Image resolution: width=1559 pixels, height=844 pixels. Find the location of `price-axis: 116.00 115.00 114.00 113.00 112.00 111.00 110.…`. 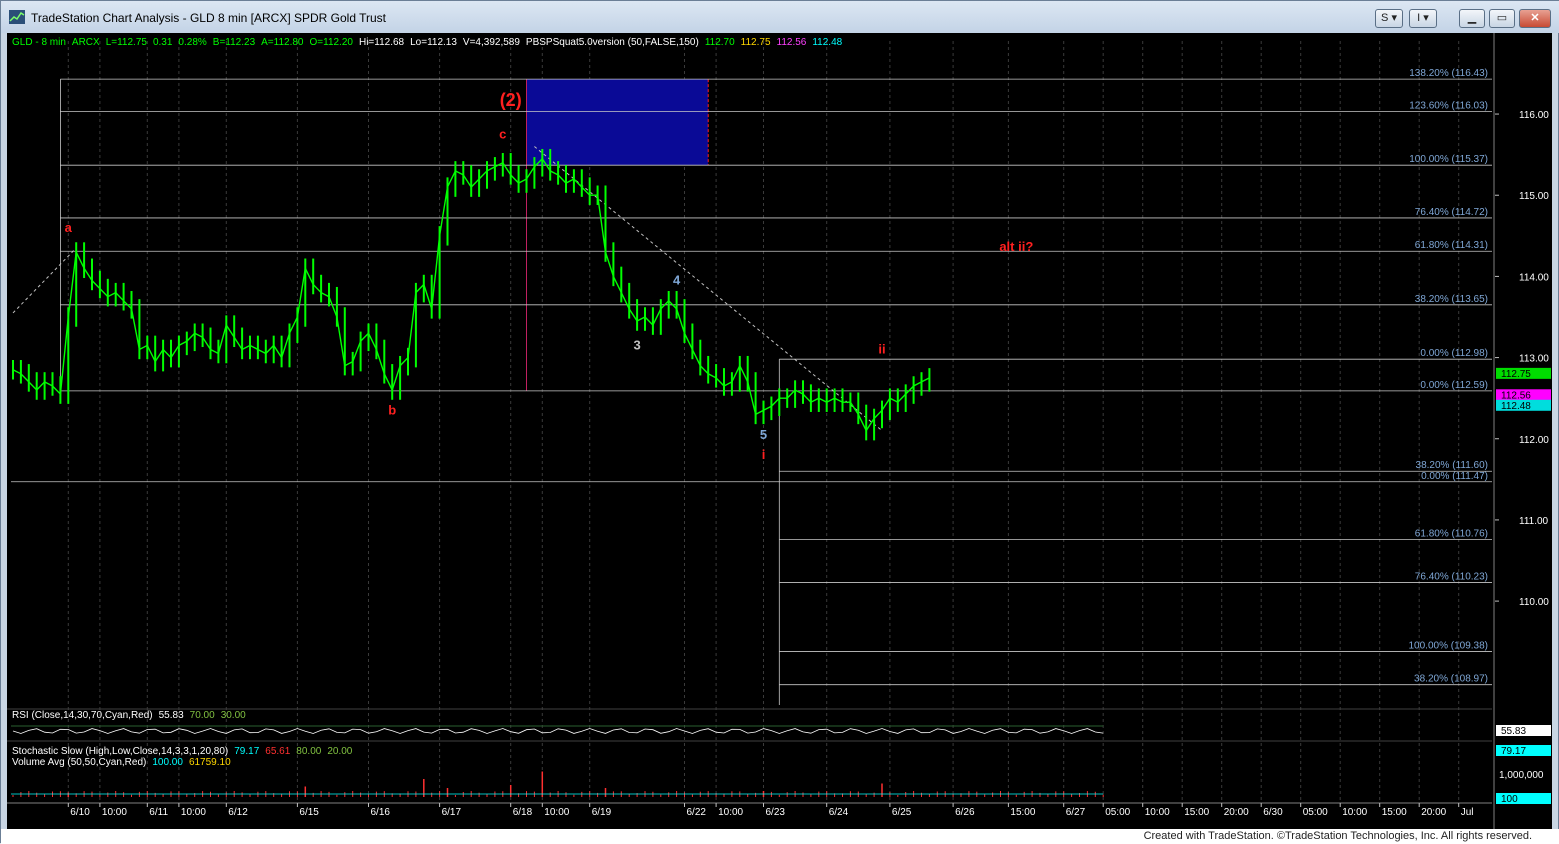

price-axis: 116.00 115.00 114.00 113.00 112.00 111.00 110.… is located at coordinates (1523, 359).